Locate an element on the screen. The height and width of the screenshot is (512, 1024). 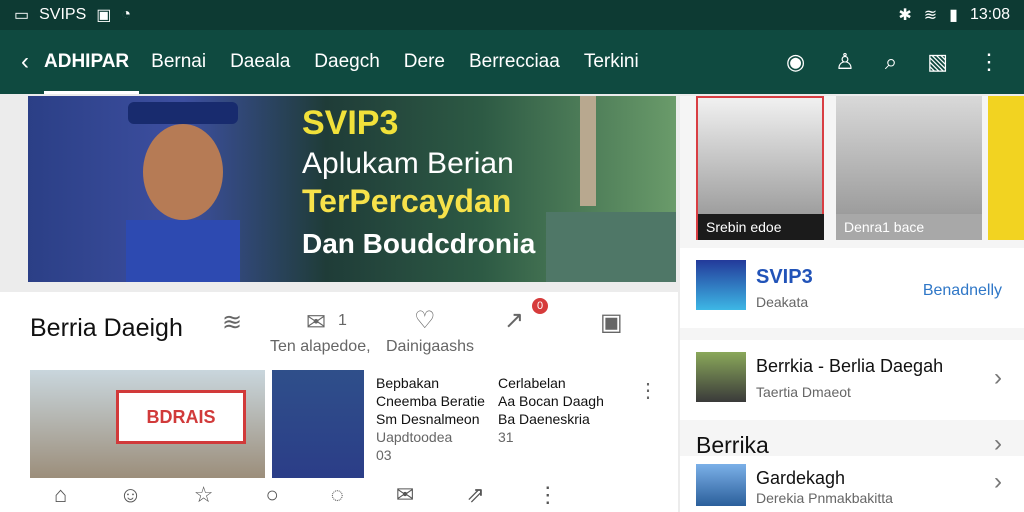
pond-illustration is located at coordinates (611, 247).